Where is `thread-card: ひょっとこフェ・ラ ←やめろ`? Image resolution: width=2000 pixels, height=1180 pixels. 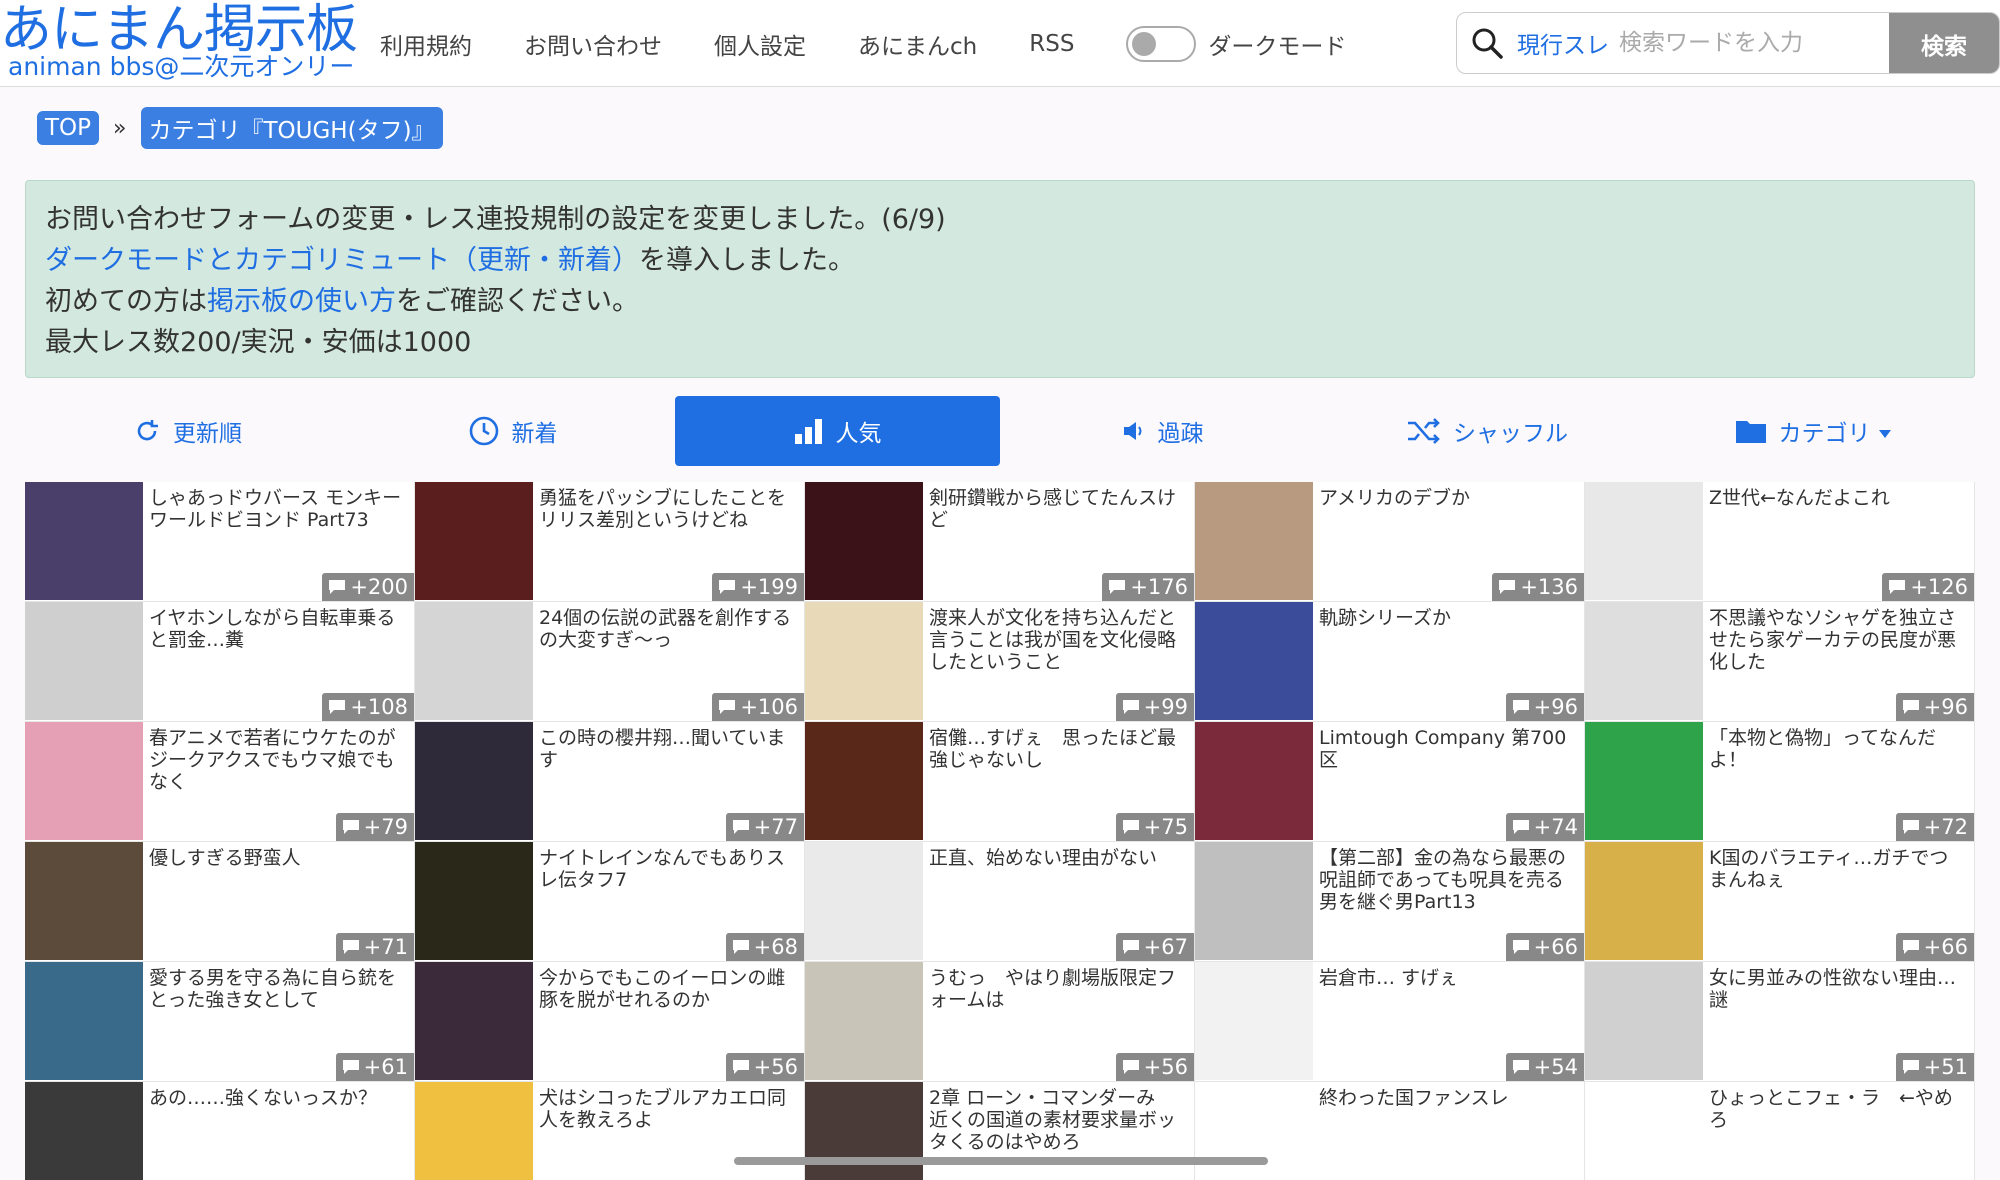
thread-card: ひょっとこフェ・ラ ←やめろ is located at coordinates (1780, 1131).